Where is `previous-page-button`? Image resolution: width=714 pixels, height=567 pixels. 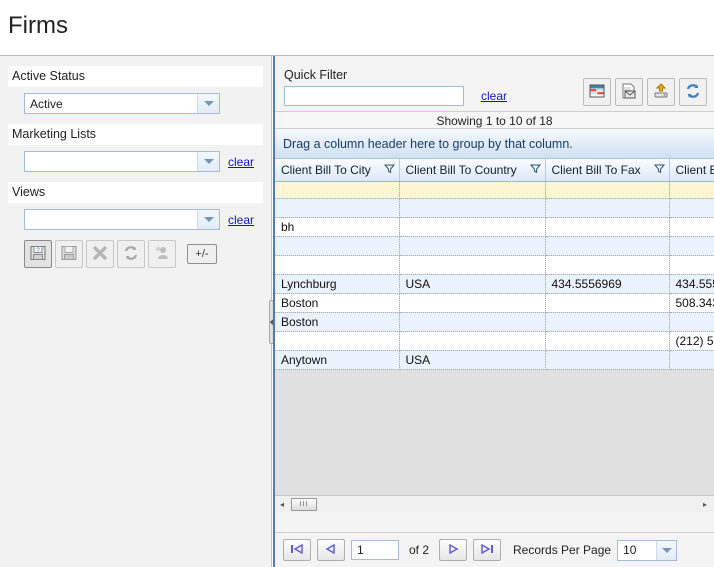
previous-page-button is located at coordinates (331, 550).